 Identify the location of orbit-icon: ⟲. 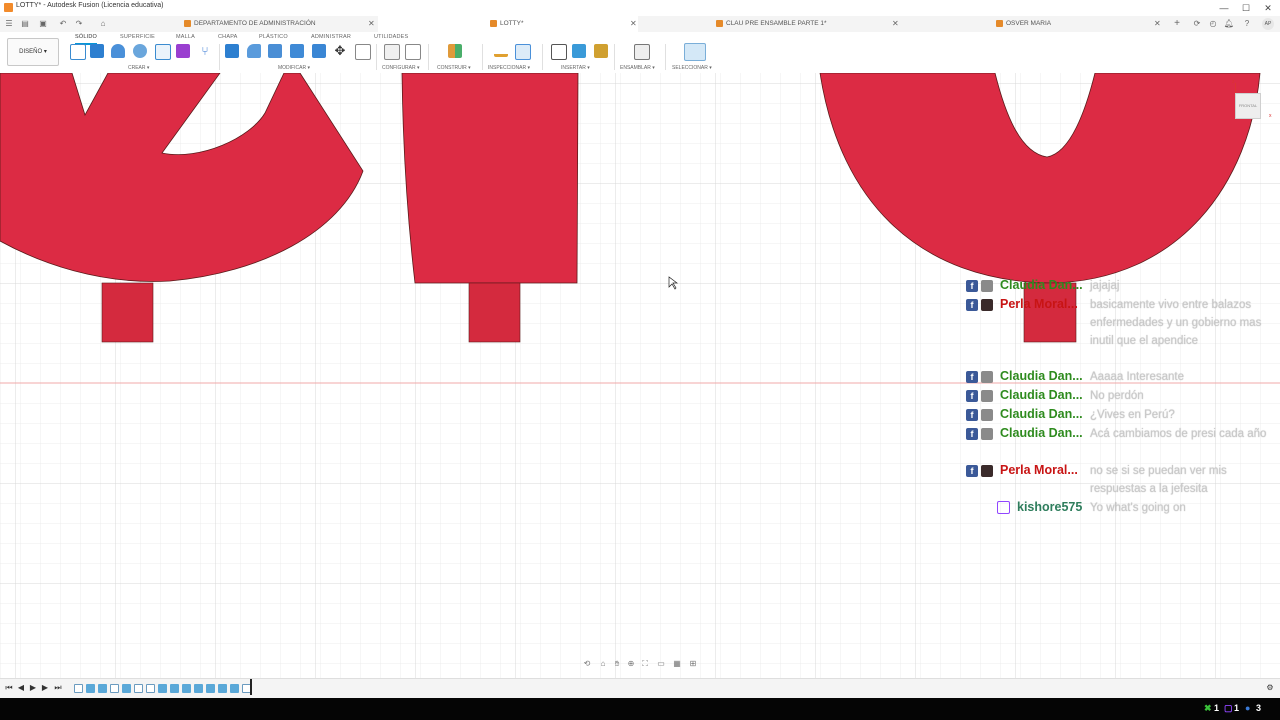
(587, 664).